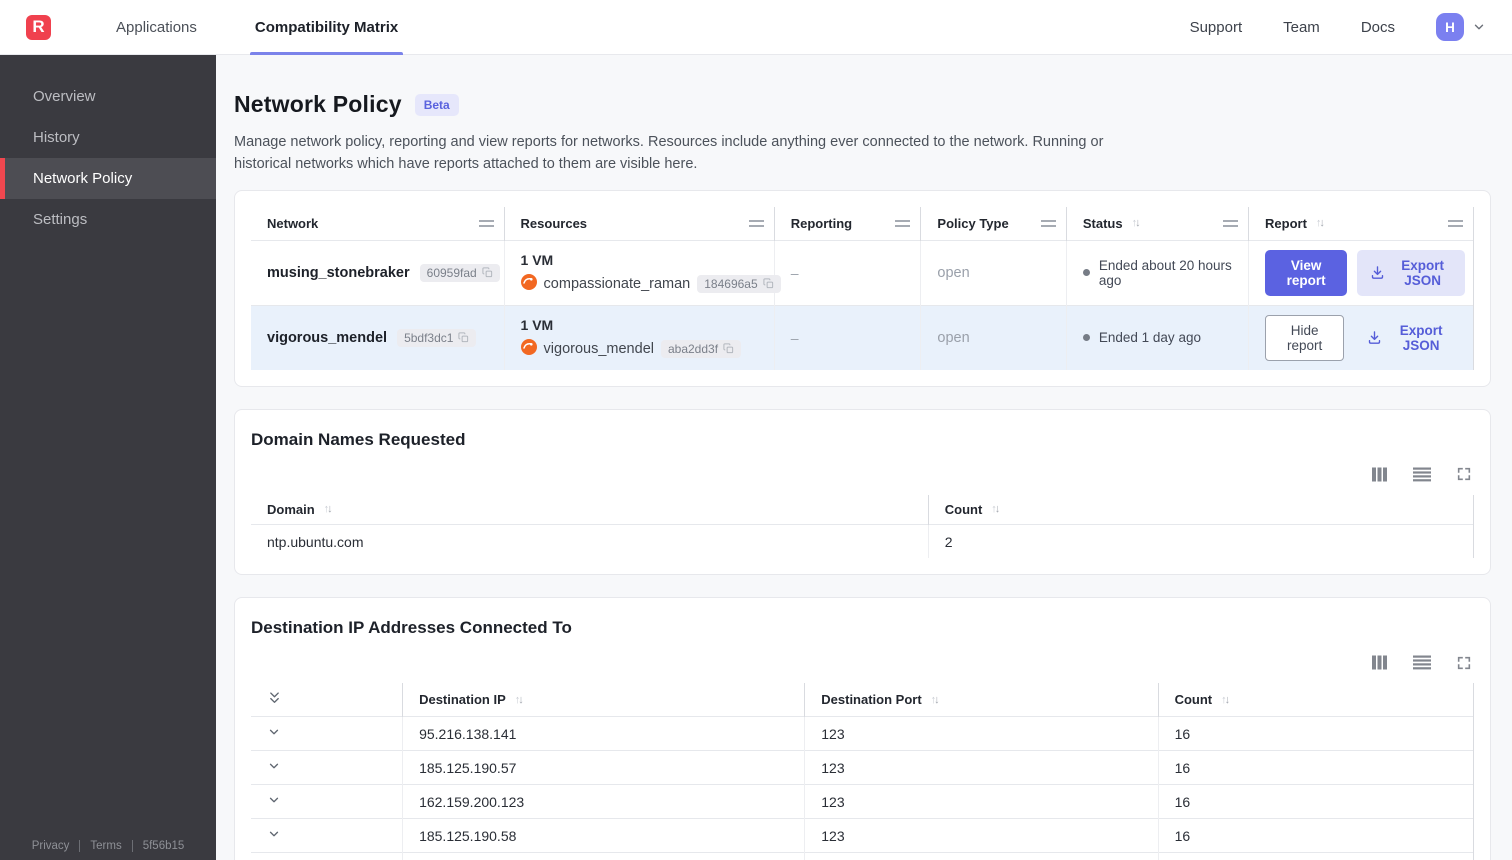  I want to click on destinations-section-title: Destination IP Addresses Connected To, so click(411, 628).